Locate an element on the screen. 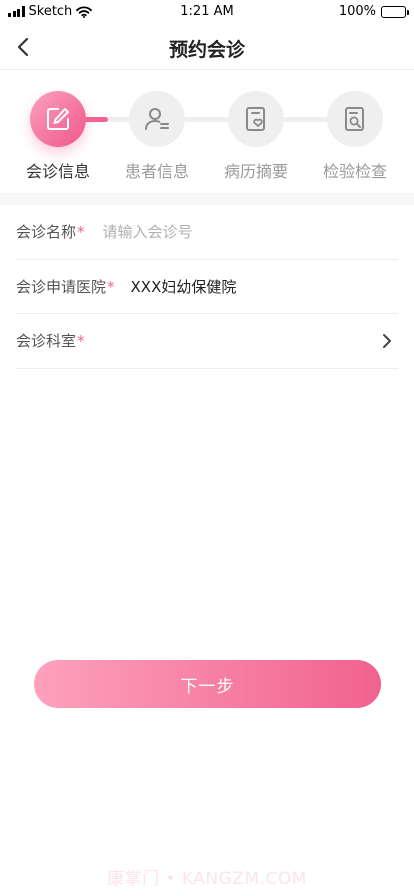  status-right: 100% is located at coordinates (373, 11).